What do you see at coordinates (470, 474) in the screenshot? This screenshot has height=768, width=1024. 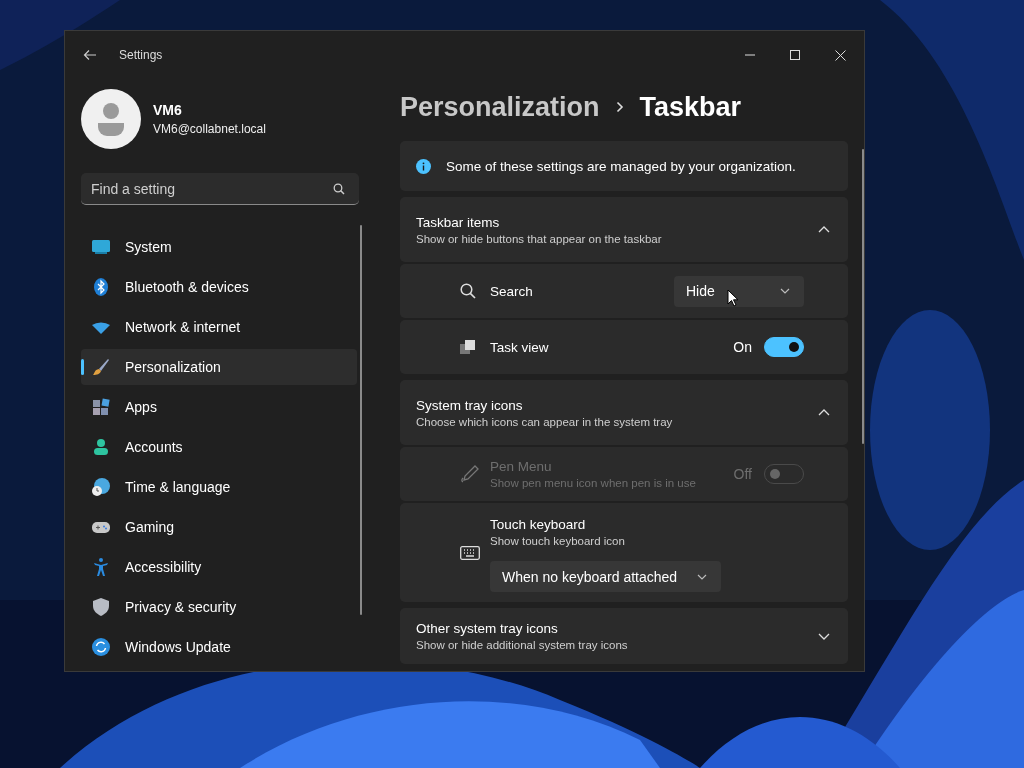 I see `pen-icon` at bounding box center [470, 474].